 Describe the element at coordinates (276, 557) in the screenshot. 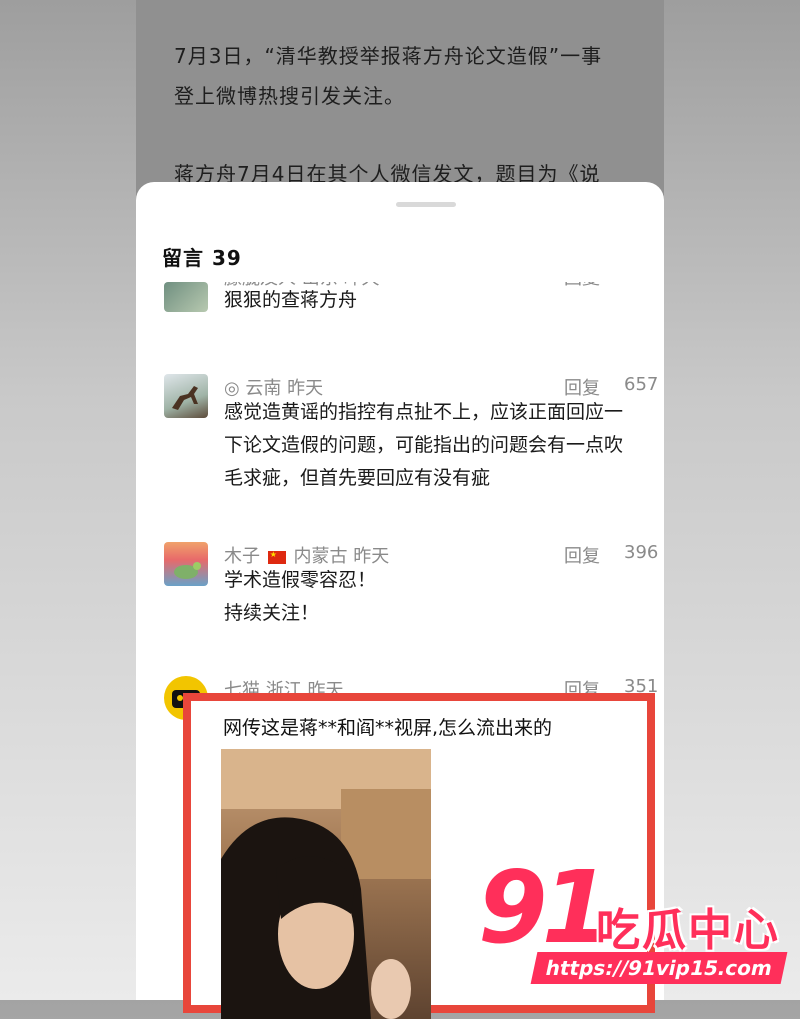

I see `china-flag-icon` at that location.